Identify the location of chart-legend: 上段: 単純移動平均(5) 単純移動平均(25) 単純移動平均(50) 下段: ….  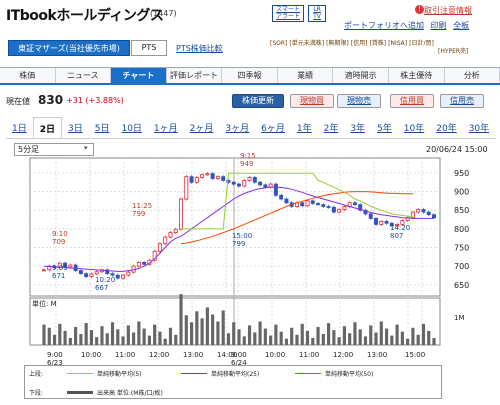
(233, 382).